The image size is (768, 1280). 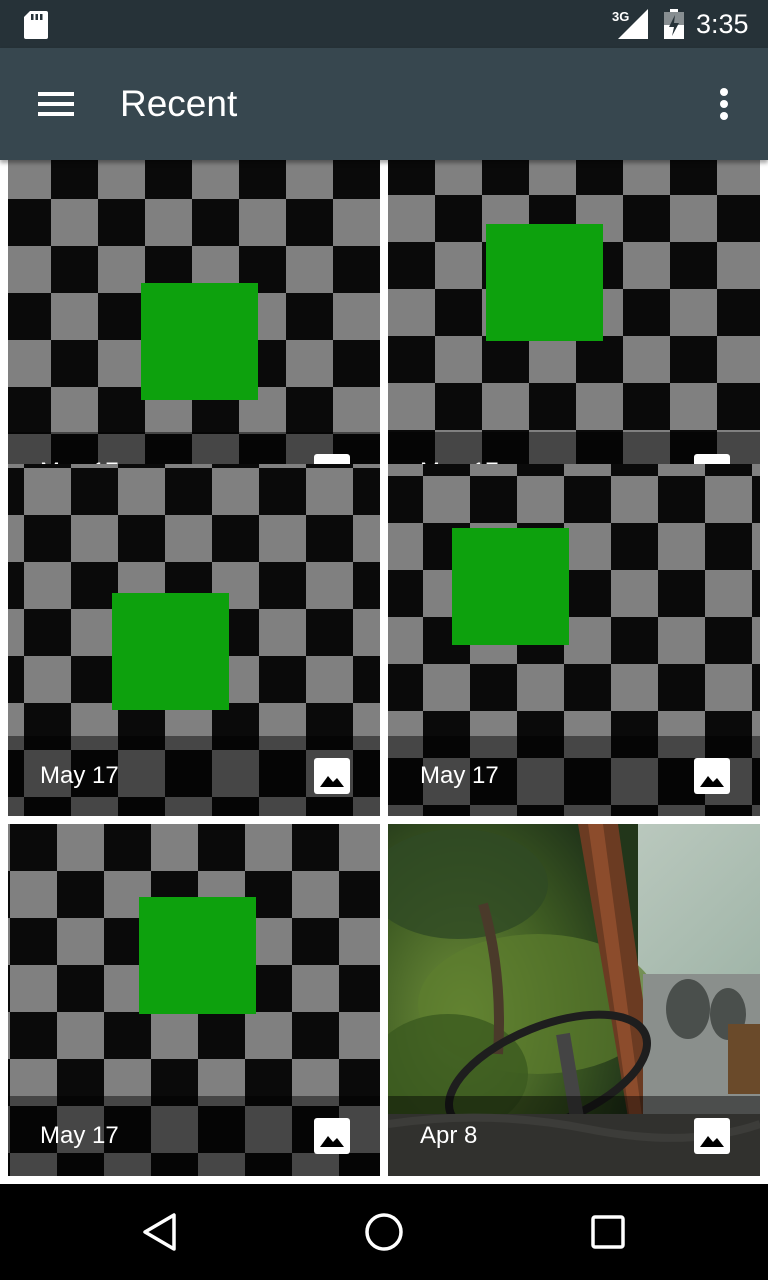 What do you see at coordinates (633, 24) in the screenshot?
I see `signal-icon` at bounding box center [633, 24].